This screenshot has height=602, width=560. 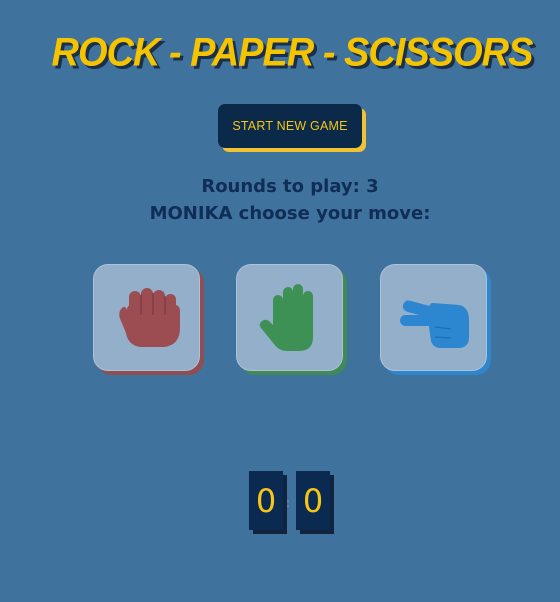 I want to click on rounds-to-play-text: Rounds to play: 3, so click(x=290, y=186).